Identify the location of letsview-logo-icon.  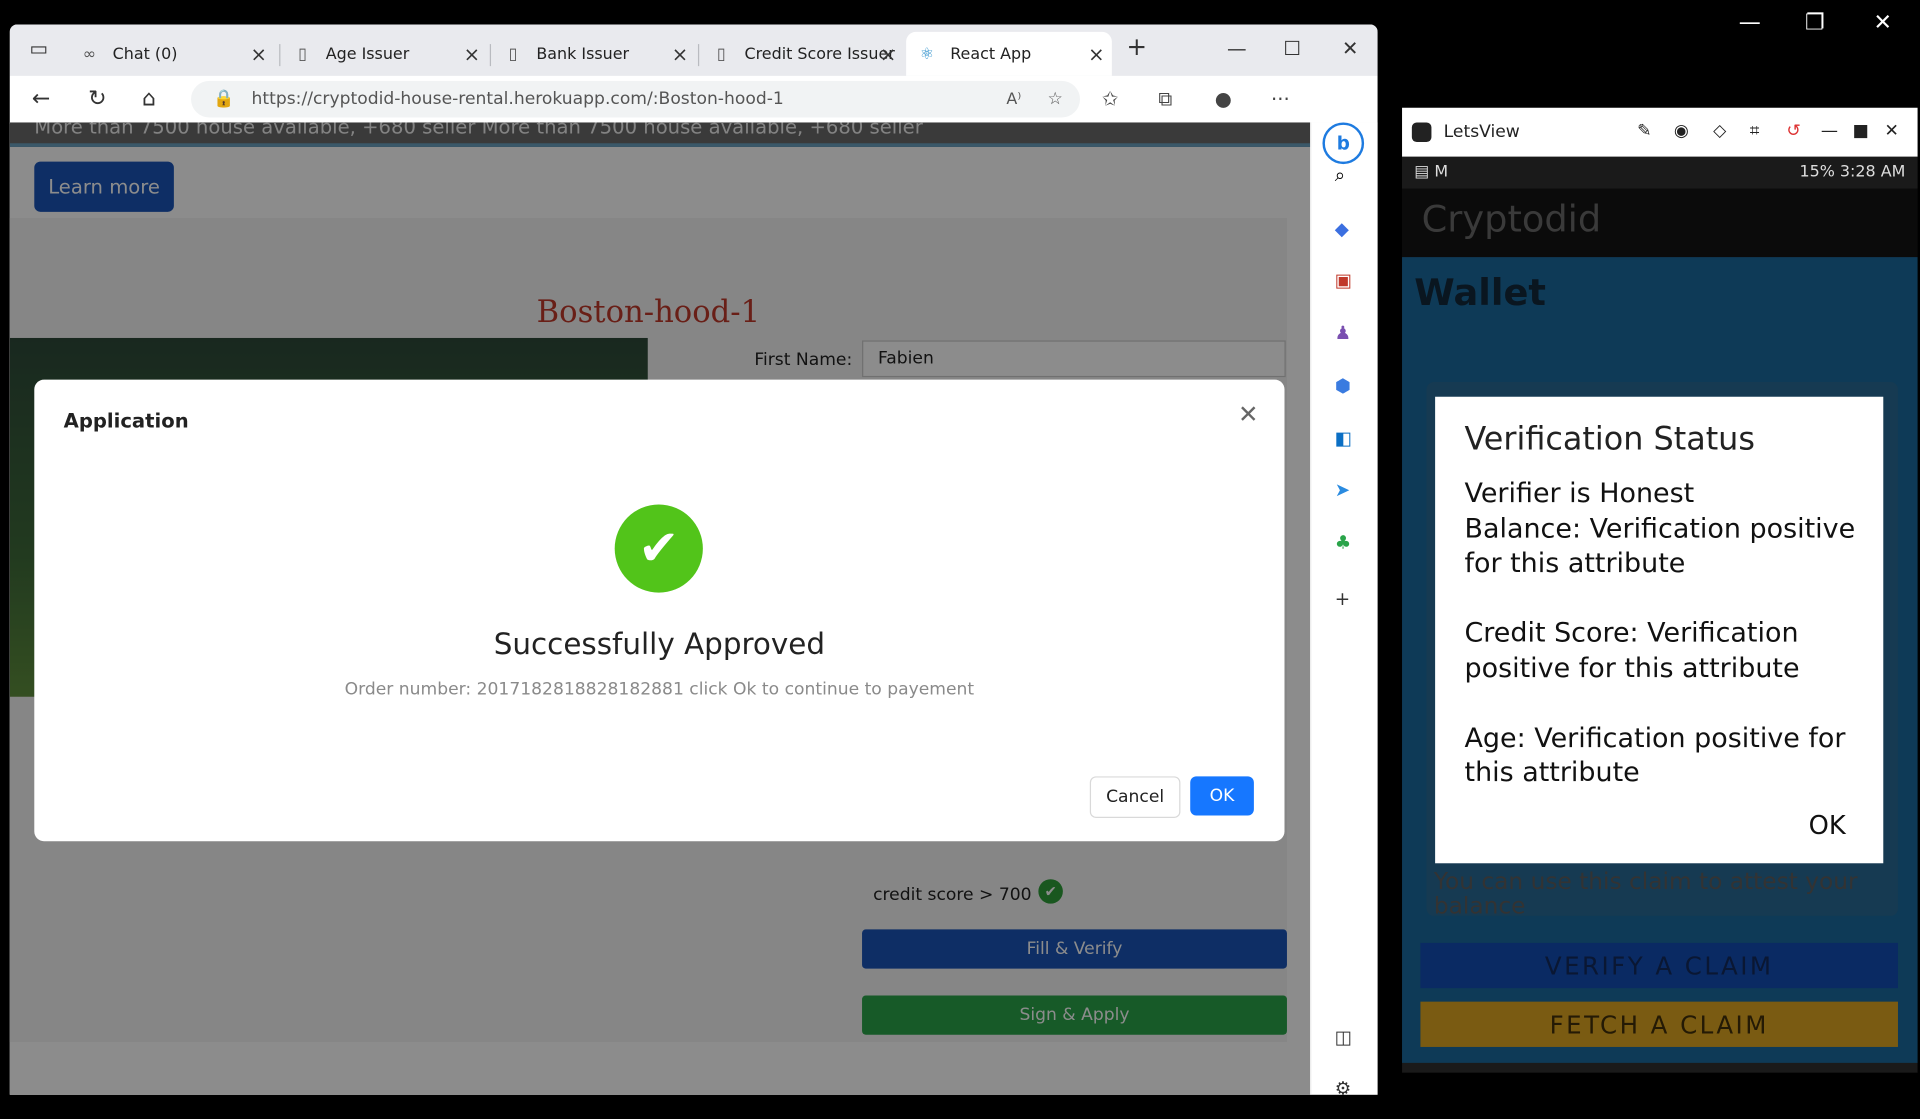
(1421, 132).